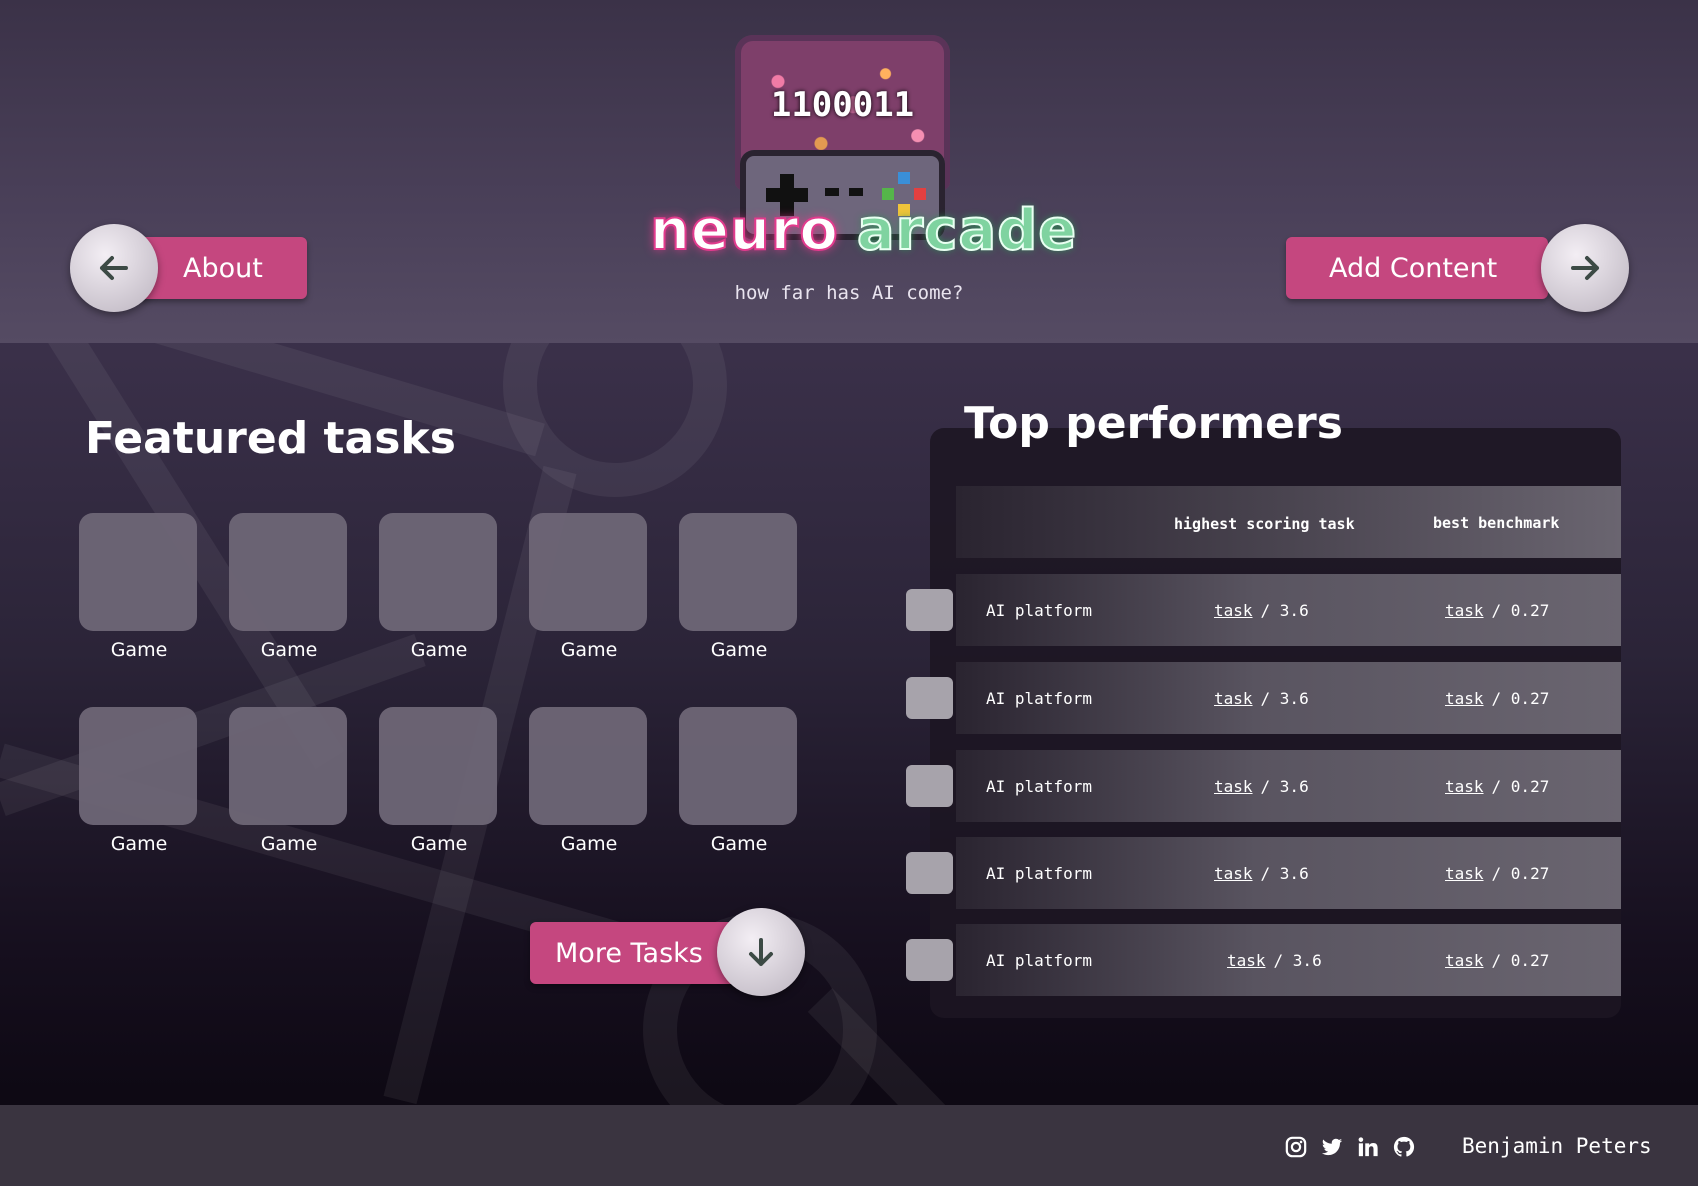  Describe the element at coordinates (629, 953) in the screenshot. I see `more-tasks-button-label: More Tasks` at that location.